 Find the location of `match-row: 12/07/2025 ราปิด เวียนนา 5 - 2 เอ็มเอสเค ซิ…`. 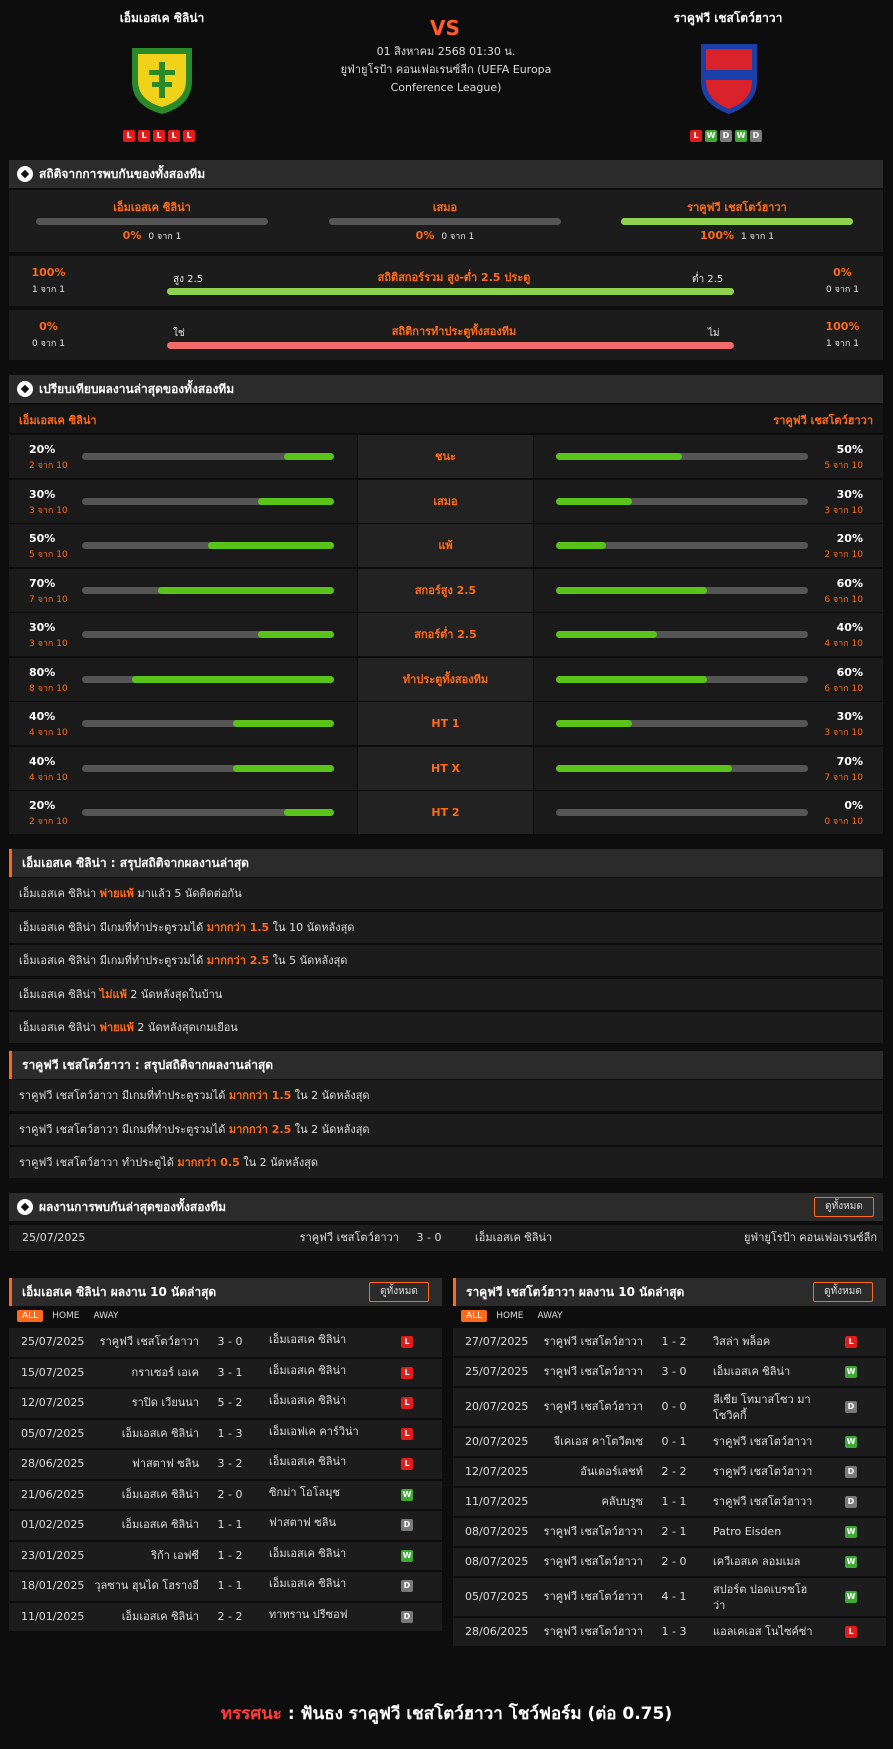

match-row: 12/07/2025 ราปิด เวียนนา 5 - 2 เอ็มเอสเค ซิ… is located at coordinates (225, 1403).